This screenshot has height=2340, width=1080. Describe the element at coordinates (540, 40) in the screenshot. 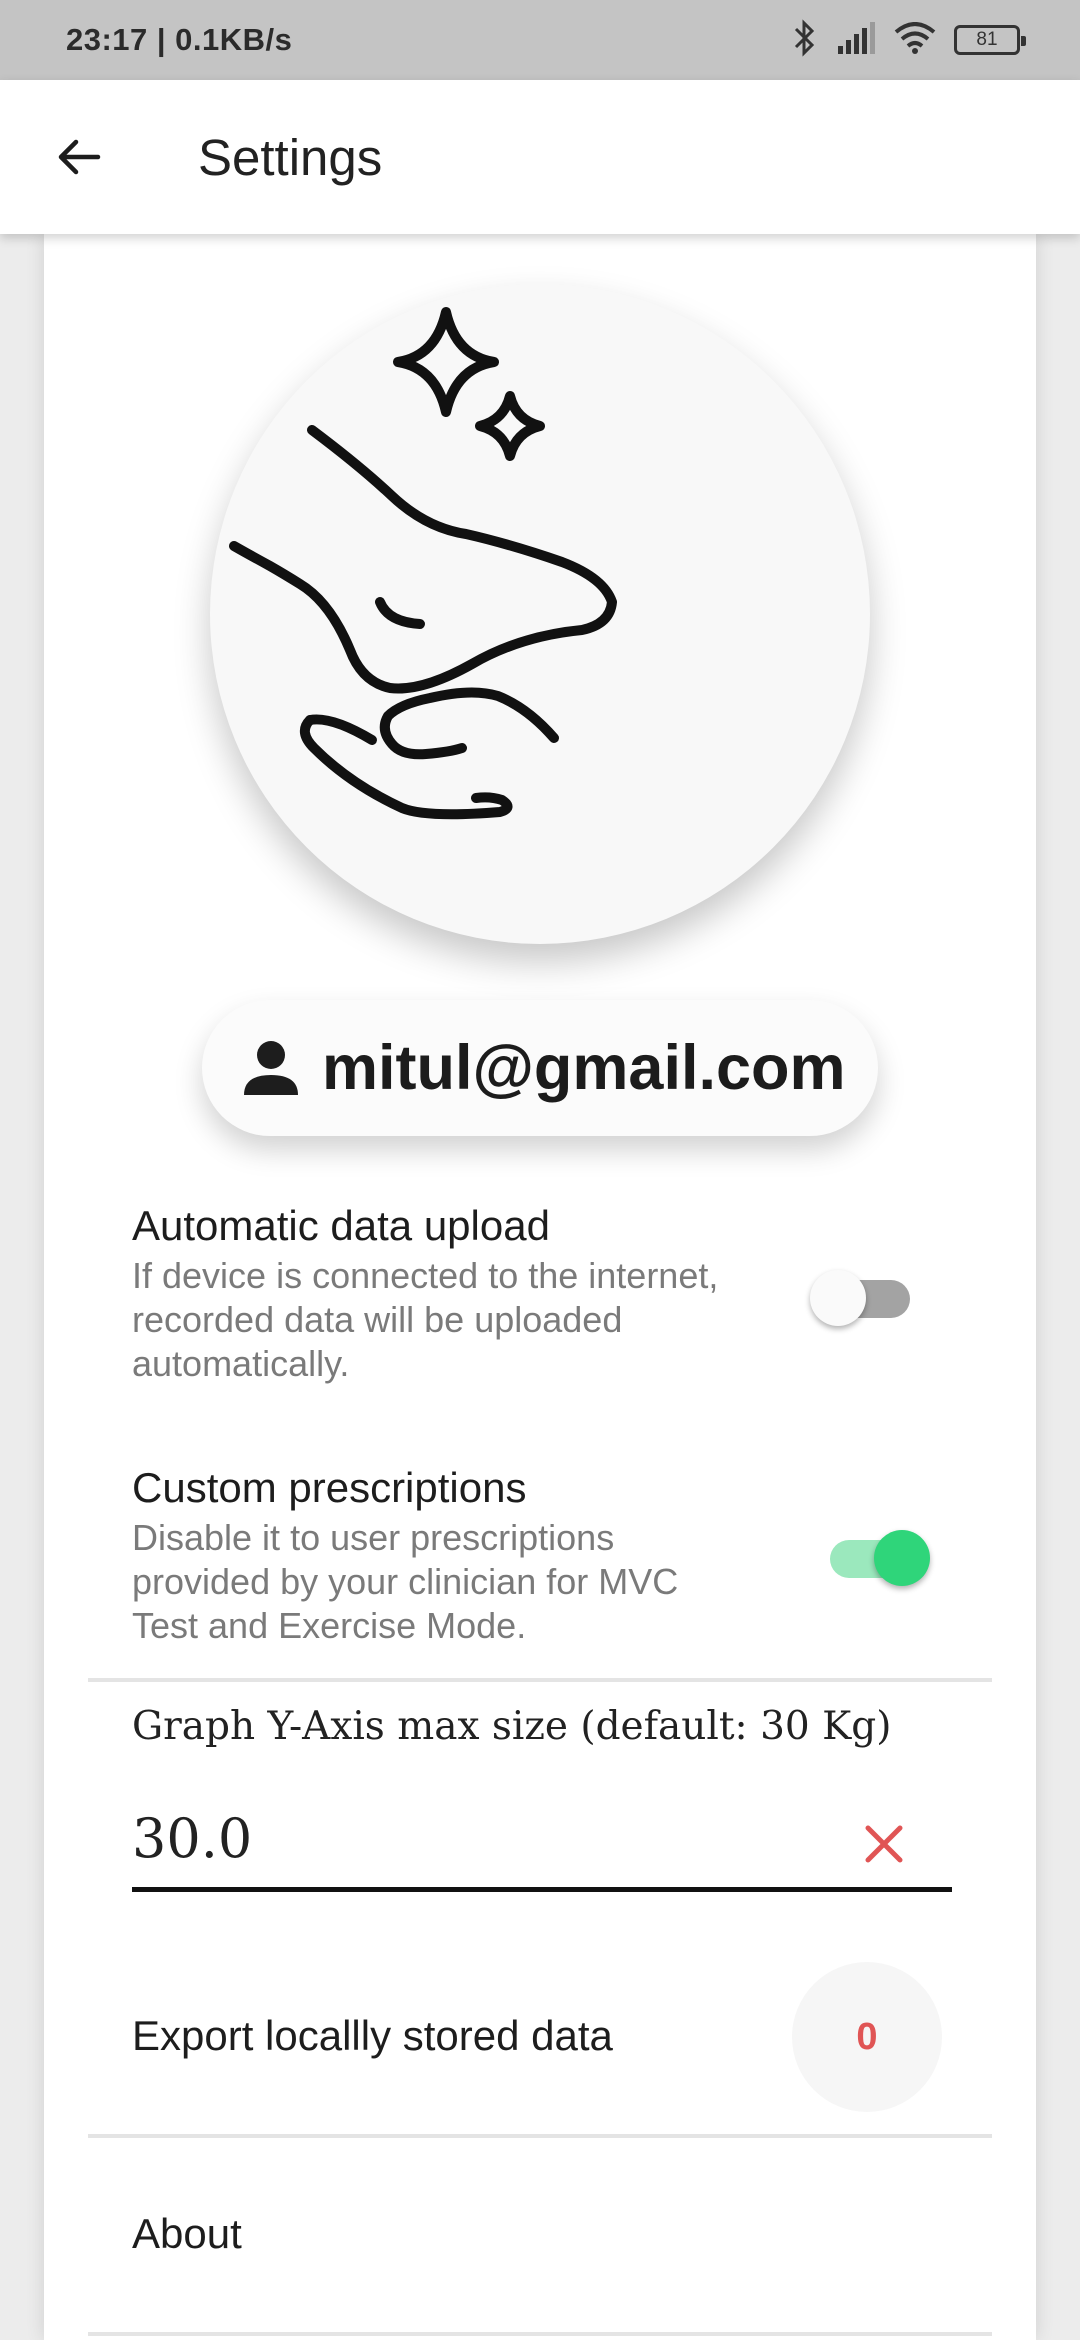

I see `status-bar: 23:17 | 0.1KB/s 81` at that location.